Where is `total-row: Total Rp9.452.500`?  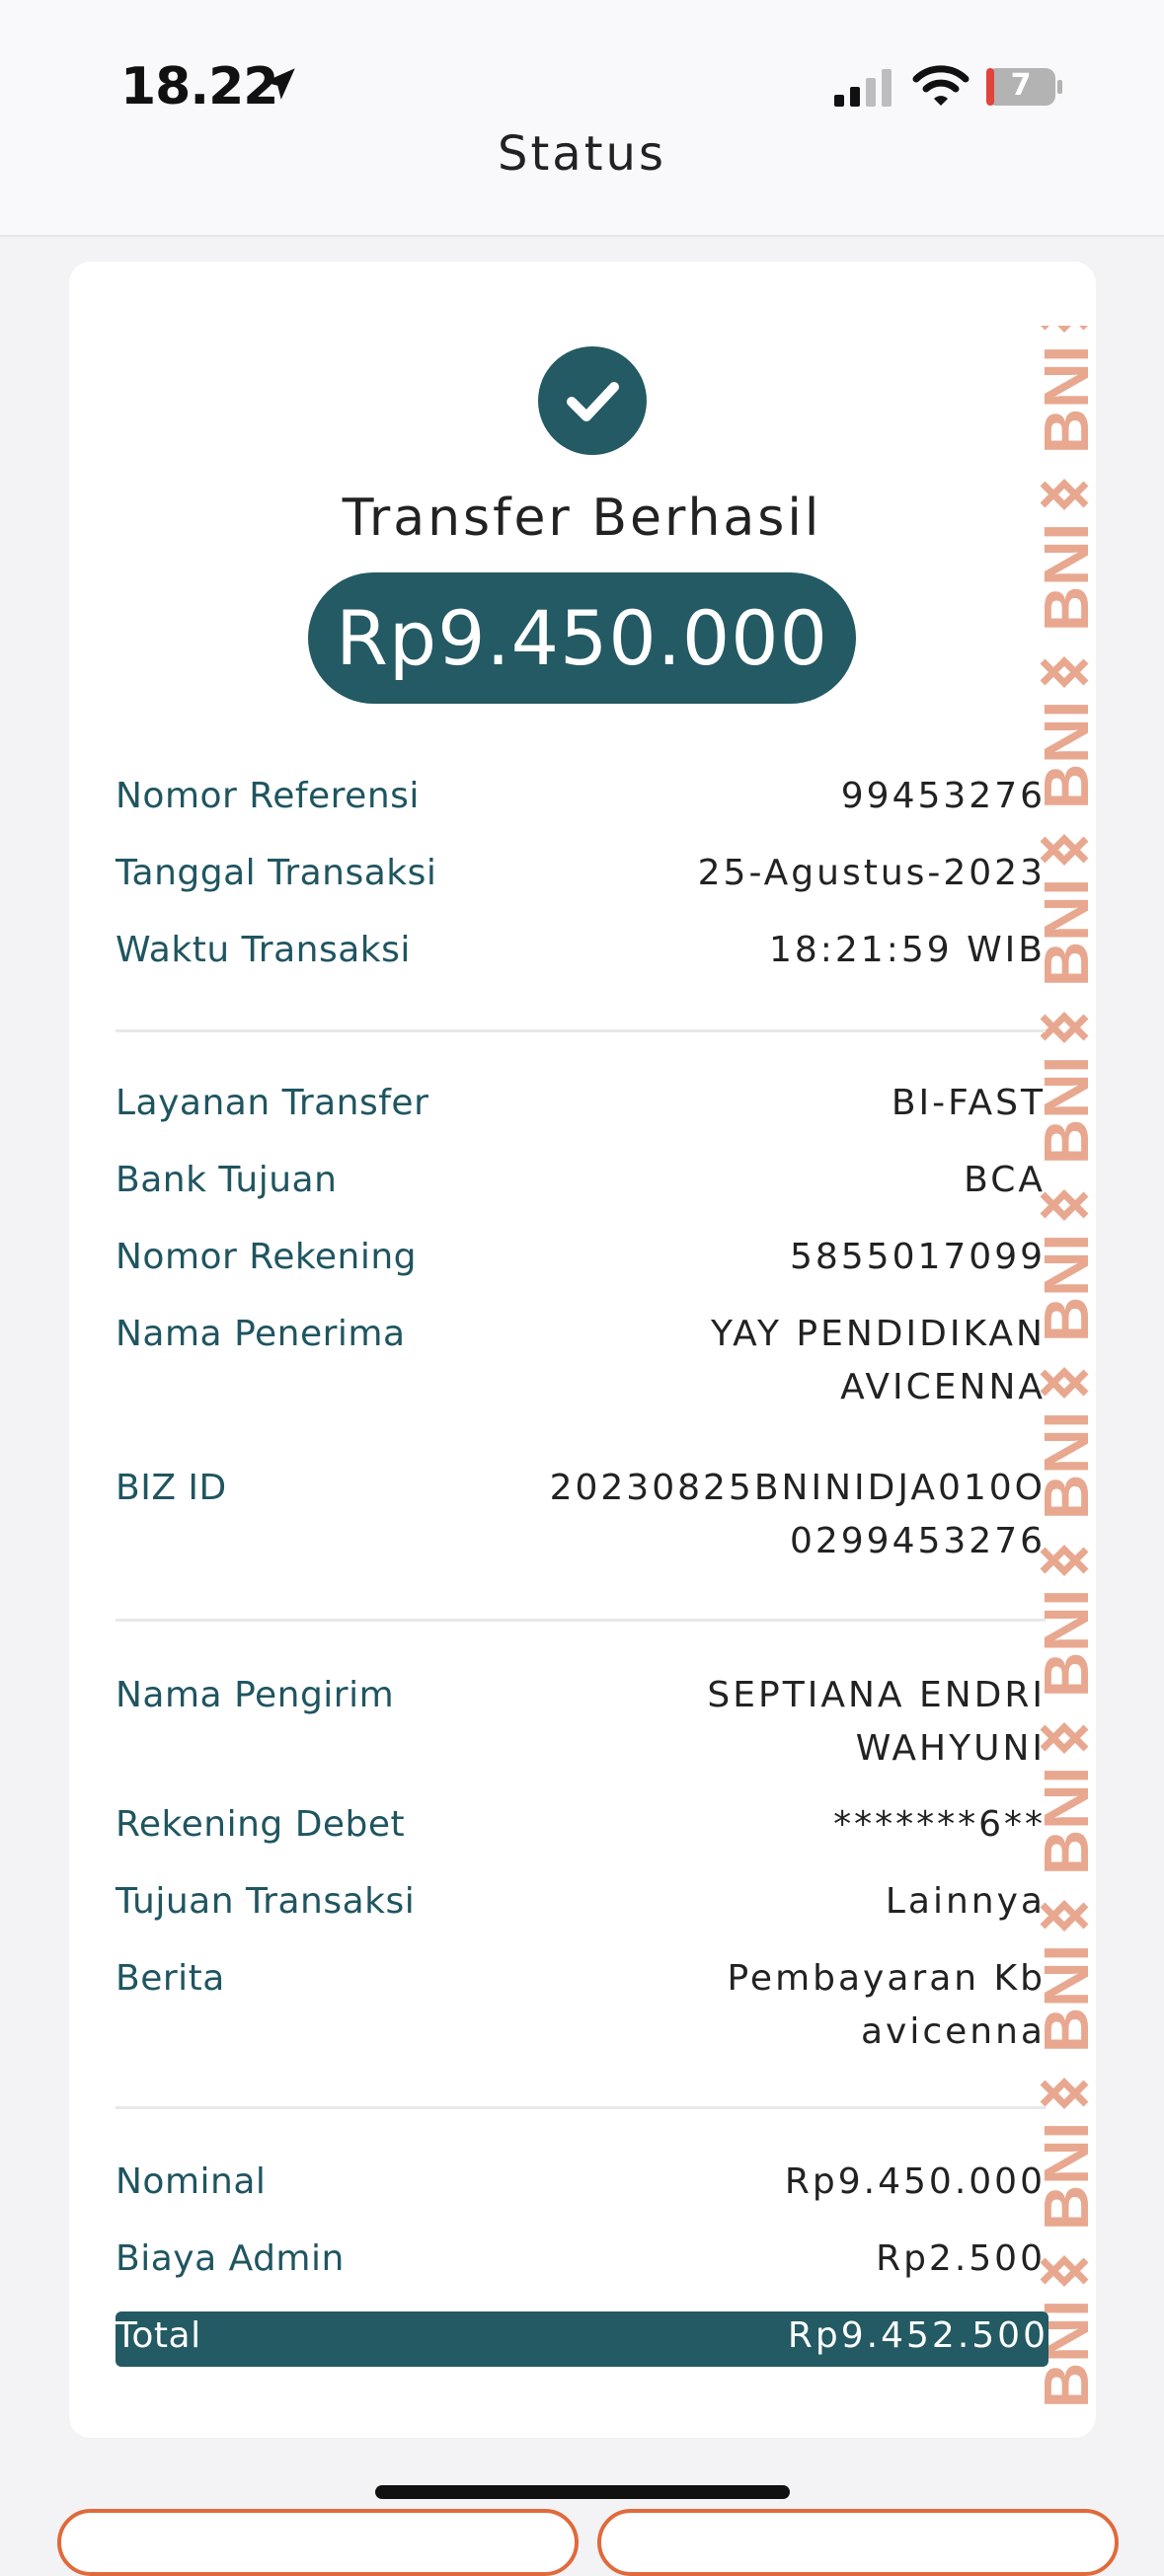 total-row: Total Rp9.452.500 is located at coordinates (582, 2339).